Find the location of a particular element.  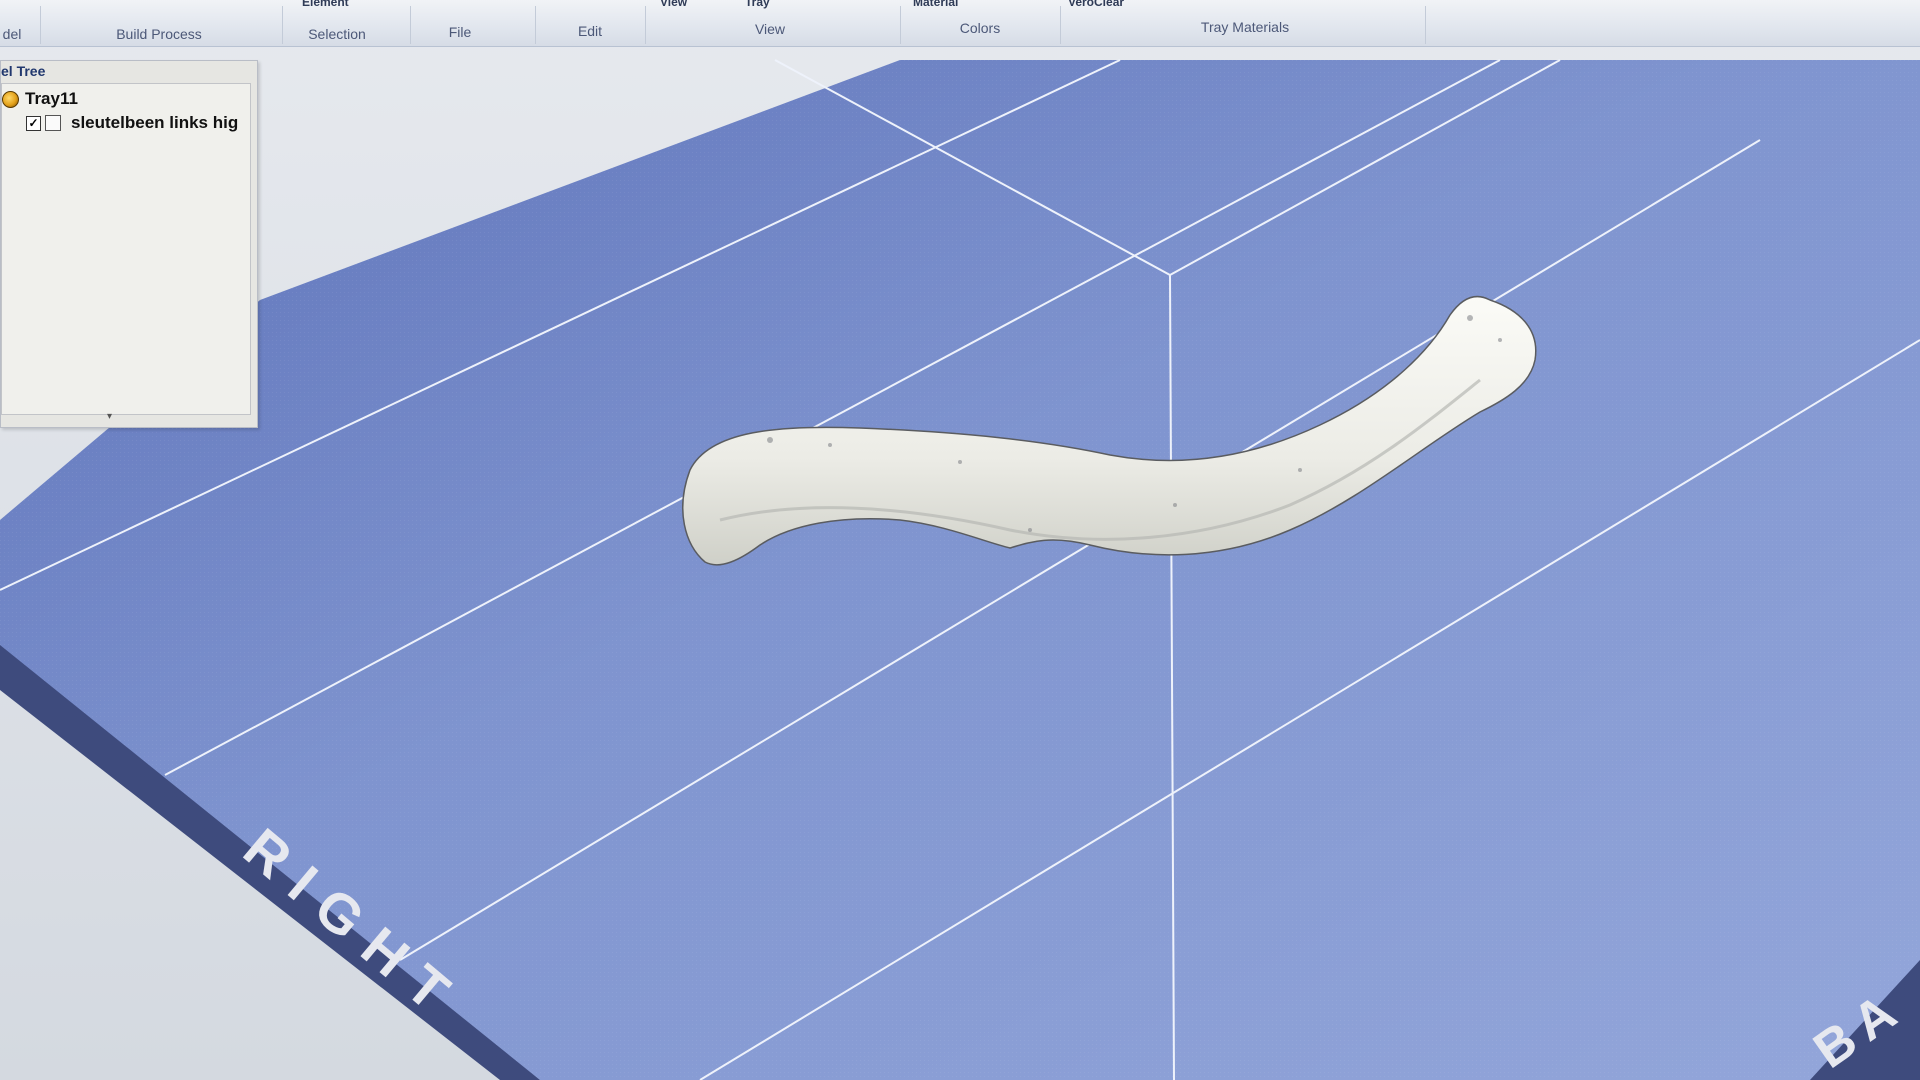

element-menu: Element is located at coordinates (325, 4).